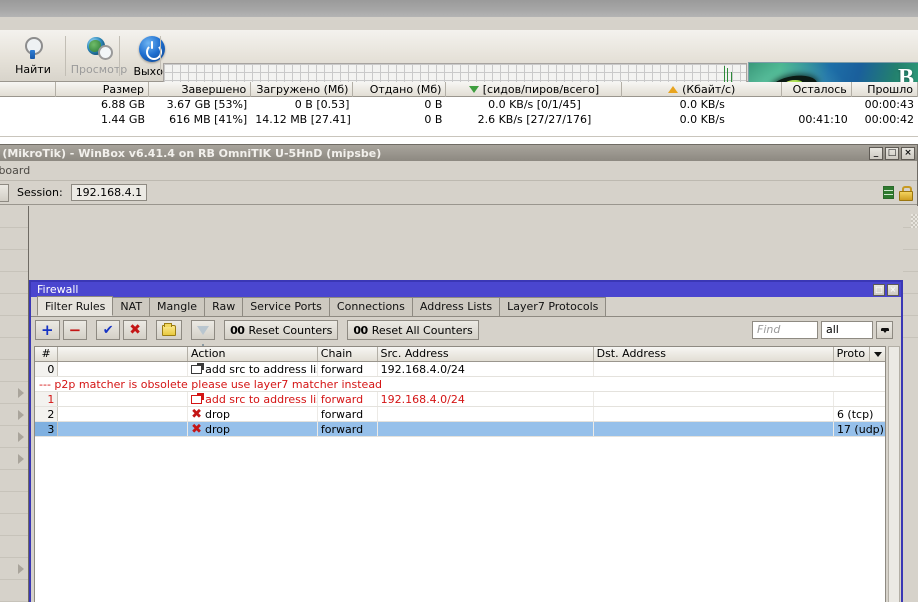  What do you see at coordinates (169, 330) in the screenshot?
I see `comment-button` at bounding box center [169, 330].